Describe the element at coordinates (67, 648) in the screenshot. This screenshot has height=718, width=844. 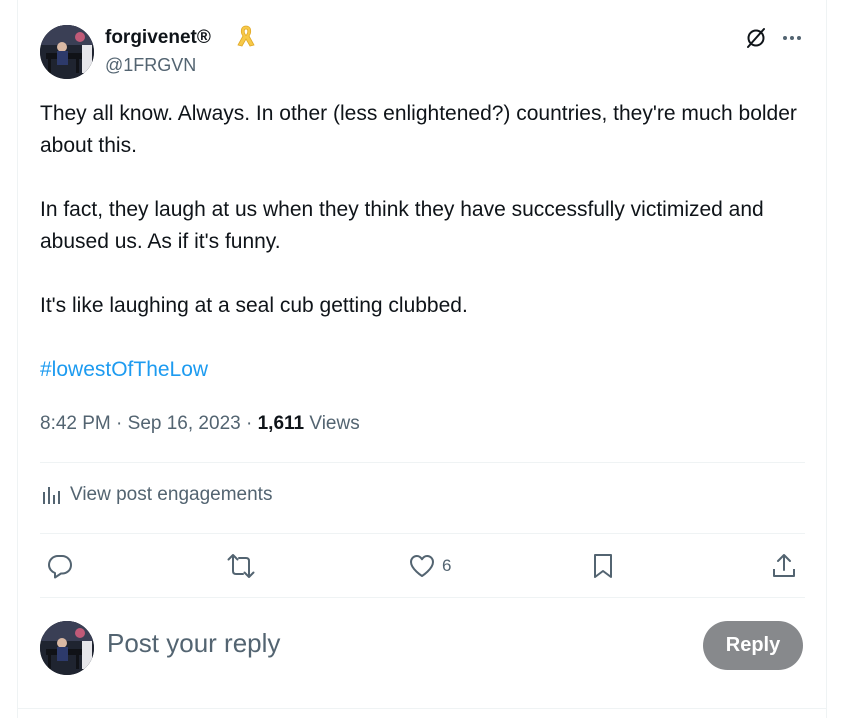
I see `current-user-avatar` at that location.